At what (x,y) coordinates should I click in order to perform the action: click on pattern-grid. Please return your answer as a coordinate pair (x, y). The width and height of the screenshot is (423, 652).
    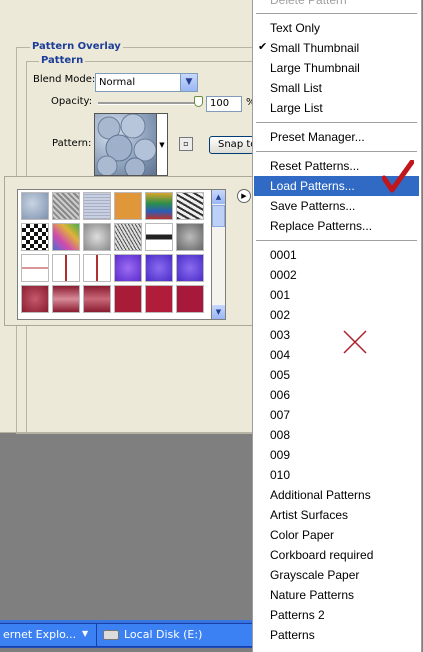
    Looking at the image, I should click on (114, 254).